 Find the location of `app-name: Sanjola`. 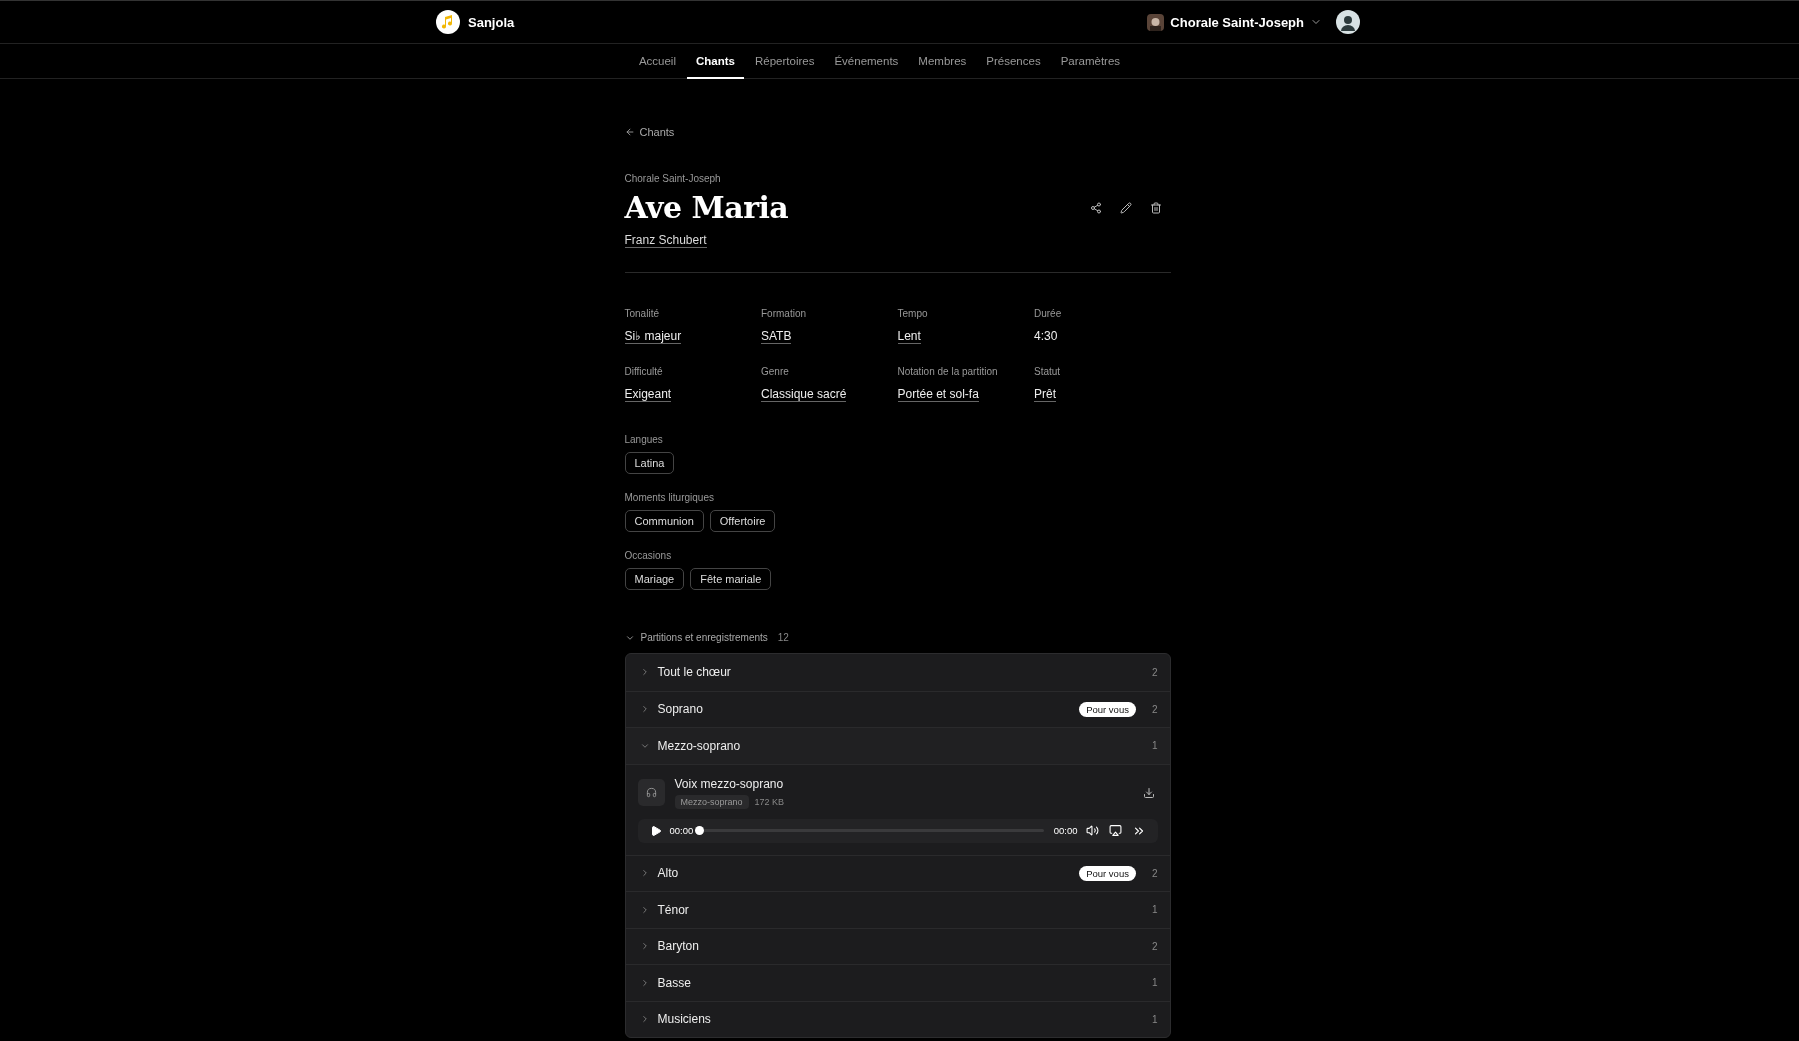

app-name: Sanjola is located at coordinates (491, 22).